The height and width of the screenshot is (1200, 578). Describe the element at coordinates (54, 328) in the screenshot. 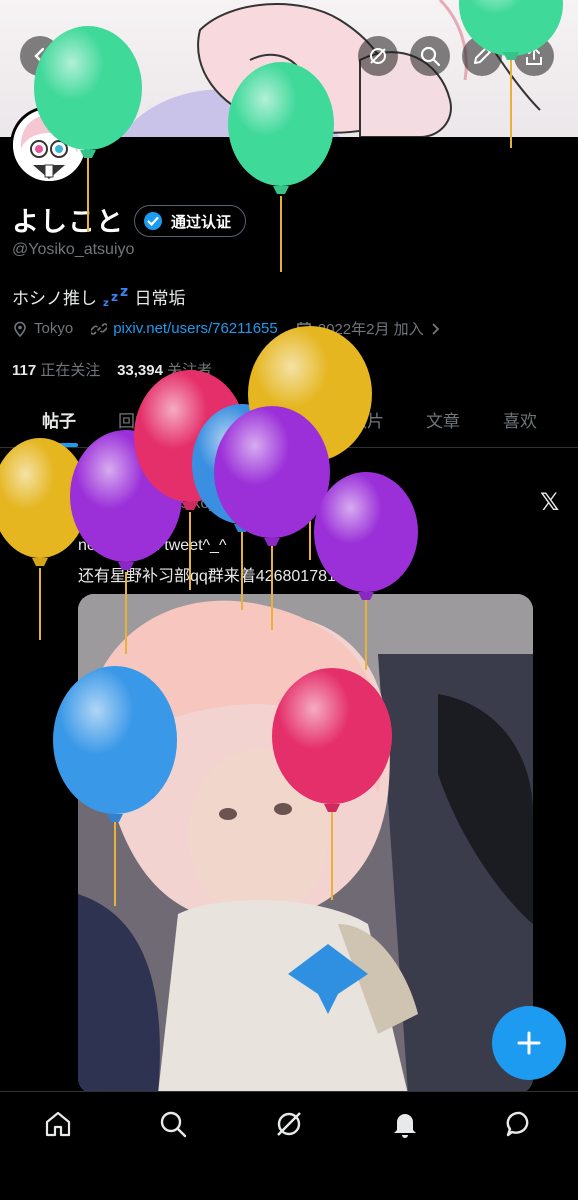

I see `location-text: Tokyo` at that location.